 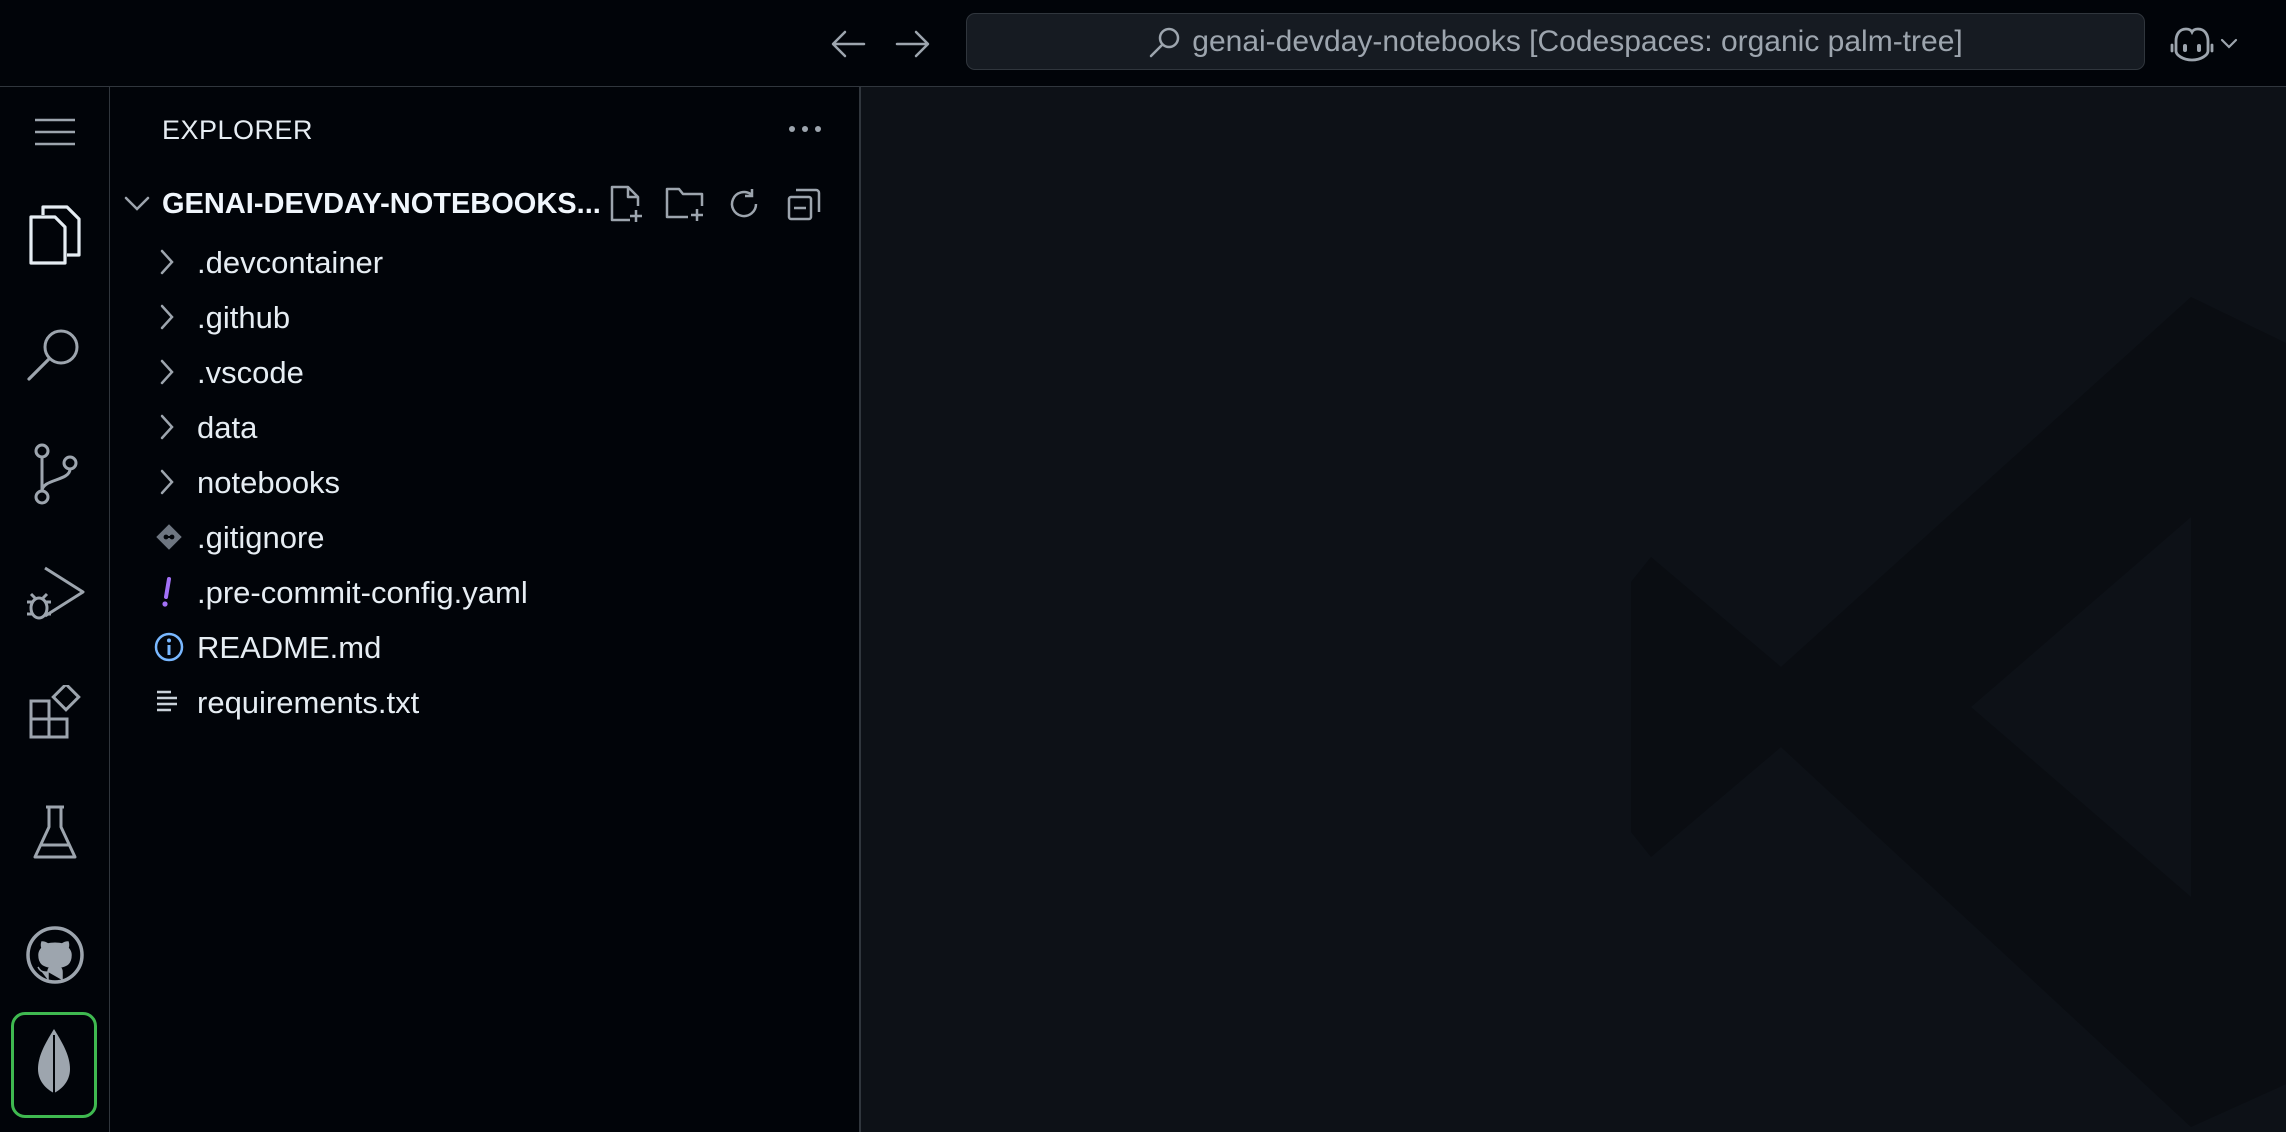 I want to click on new-file-button, so click(x=626, y=204).